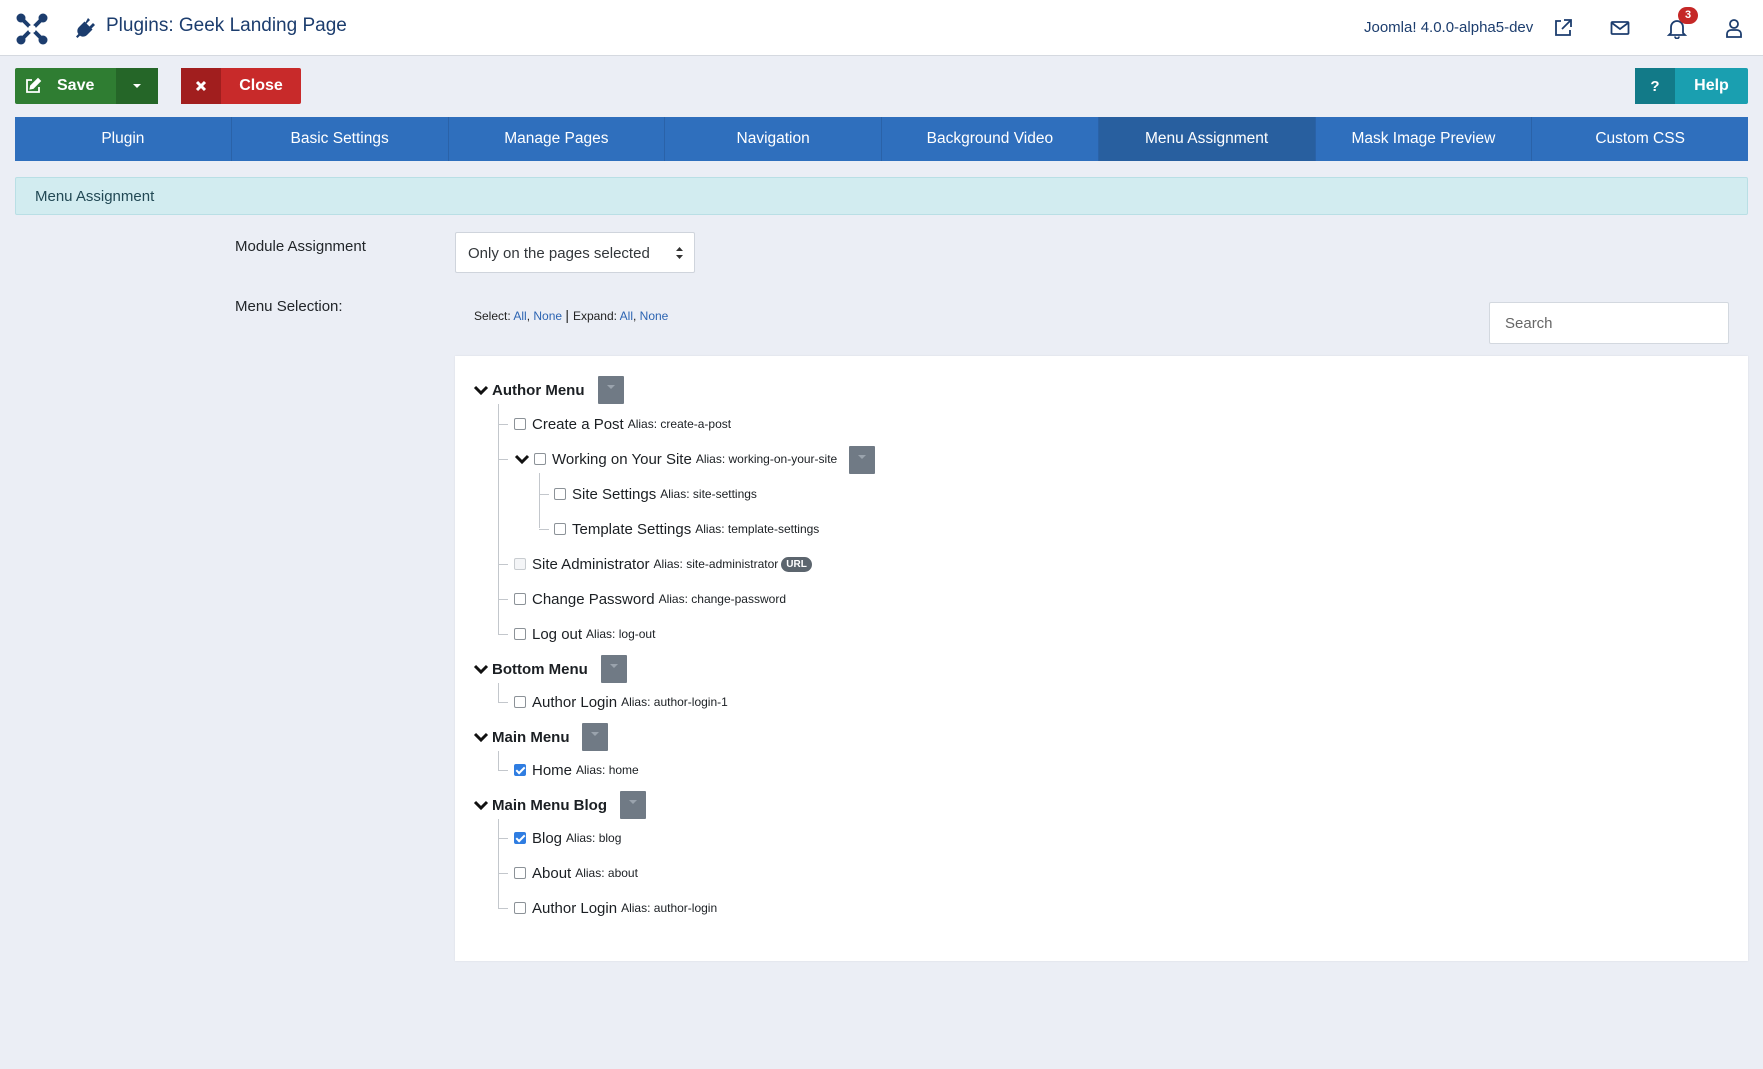 This screenshot has width=1763, height=1069. Describe the element at coordinates (1691, 86) in the screenshot. I see `help-button: ? Help` at that location.